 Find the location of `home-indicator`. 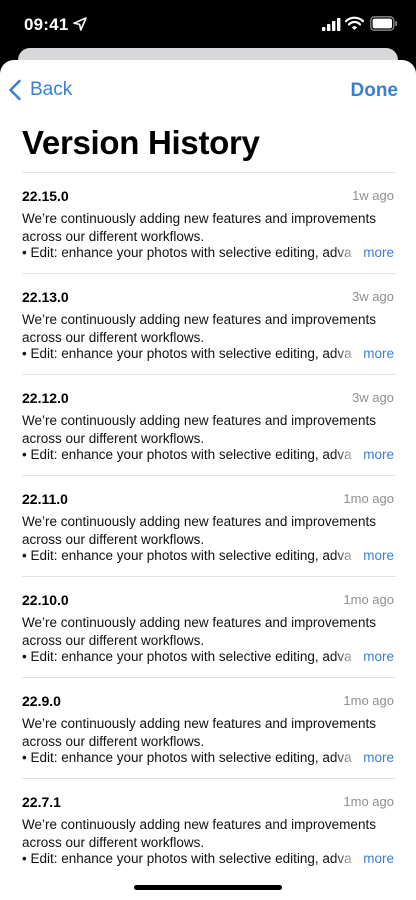

home-indicator is located at coordinates (208, 887).